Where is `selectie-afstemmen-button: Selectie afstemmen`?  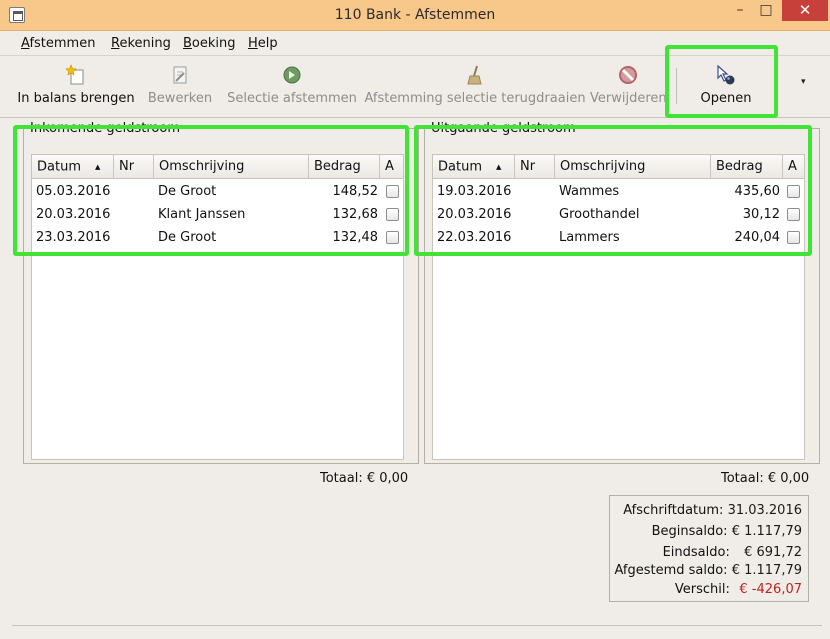
selectie-afstemmen-button: Selectie afstemmen is located at coordinates (292, 86).